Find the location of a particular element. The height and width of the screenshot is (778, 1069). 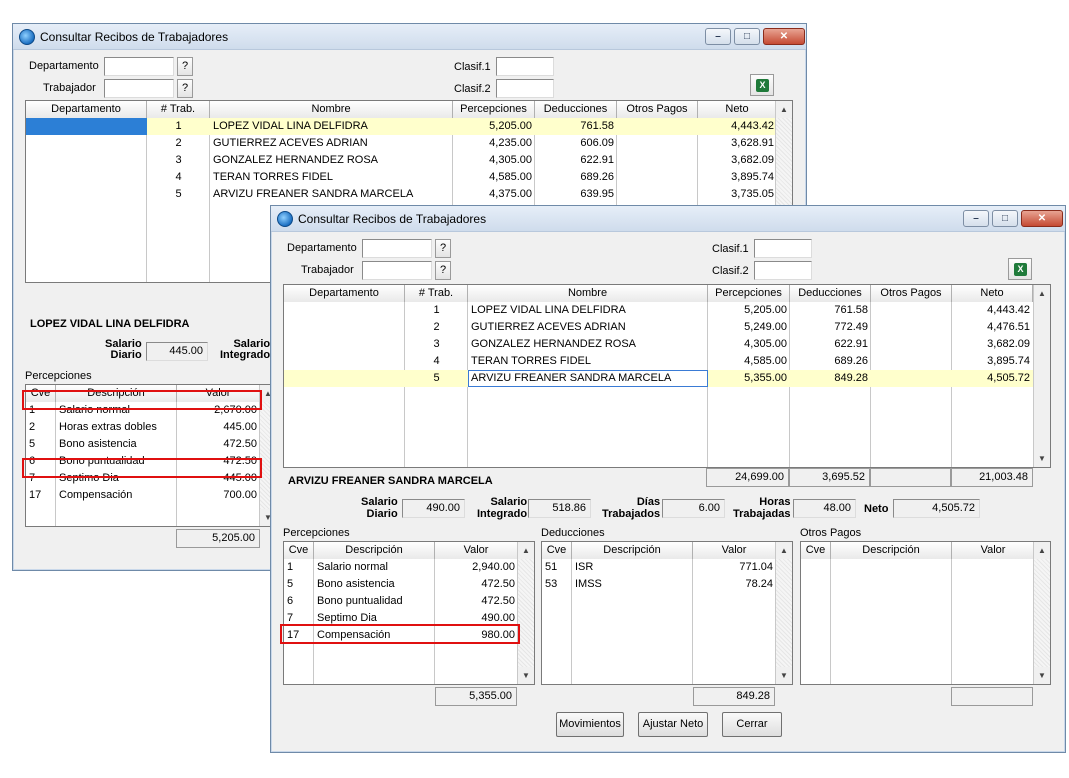

list-item: 17 Compensación 700.00 is located at coordinates (143, 495).